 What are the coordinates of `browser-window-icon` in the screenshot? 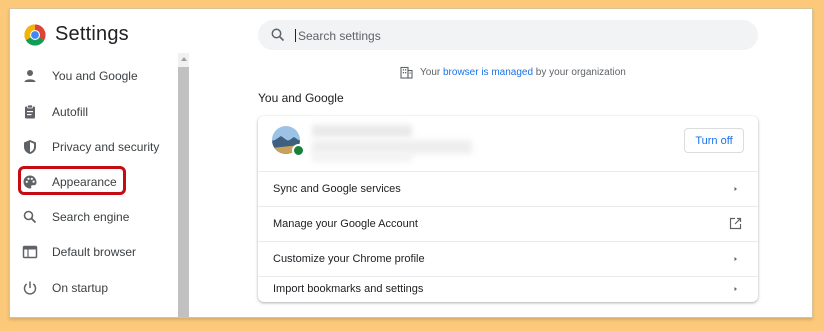 It's located at (30, 252).